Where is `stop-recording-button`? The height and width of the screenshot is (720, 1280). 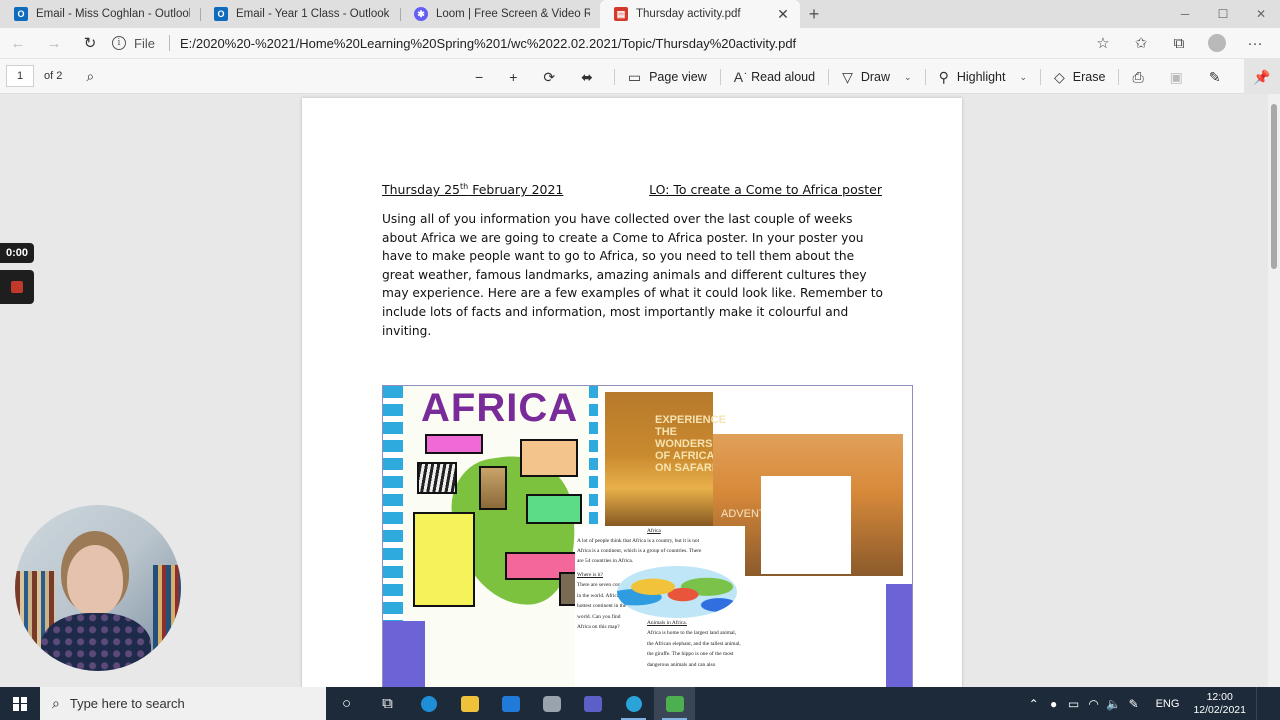 stop-recording-button is located at coordinates (17, 287).